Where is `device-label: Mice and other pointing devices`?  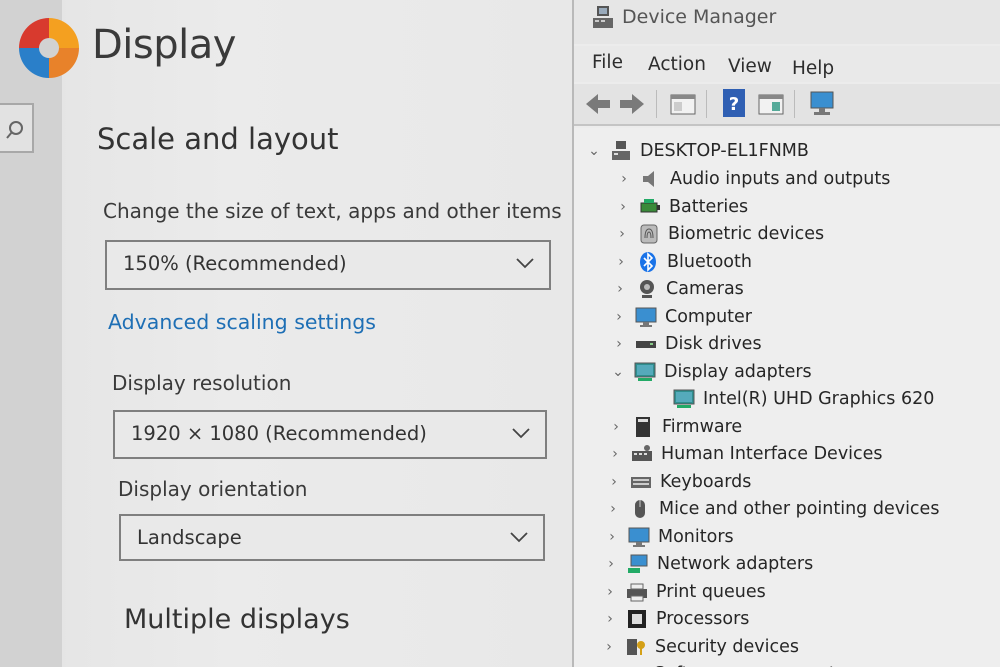 device-label: Mice and other pointing devices is located at coordinates (799, 509).